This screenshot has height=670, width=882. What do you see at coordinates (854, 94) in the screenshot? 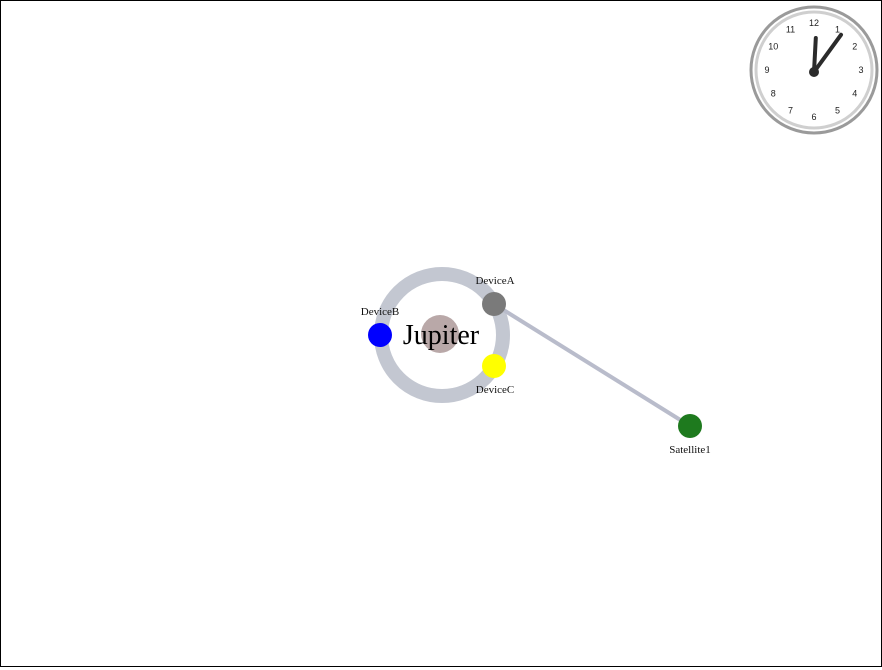
I see `clock-number: 4` at bounding box center [854, 94].